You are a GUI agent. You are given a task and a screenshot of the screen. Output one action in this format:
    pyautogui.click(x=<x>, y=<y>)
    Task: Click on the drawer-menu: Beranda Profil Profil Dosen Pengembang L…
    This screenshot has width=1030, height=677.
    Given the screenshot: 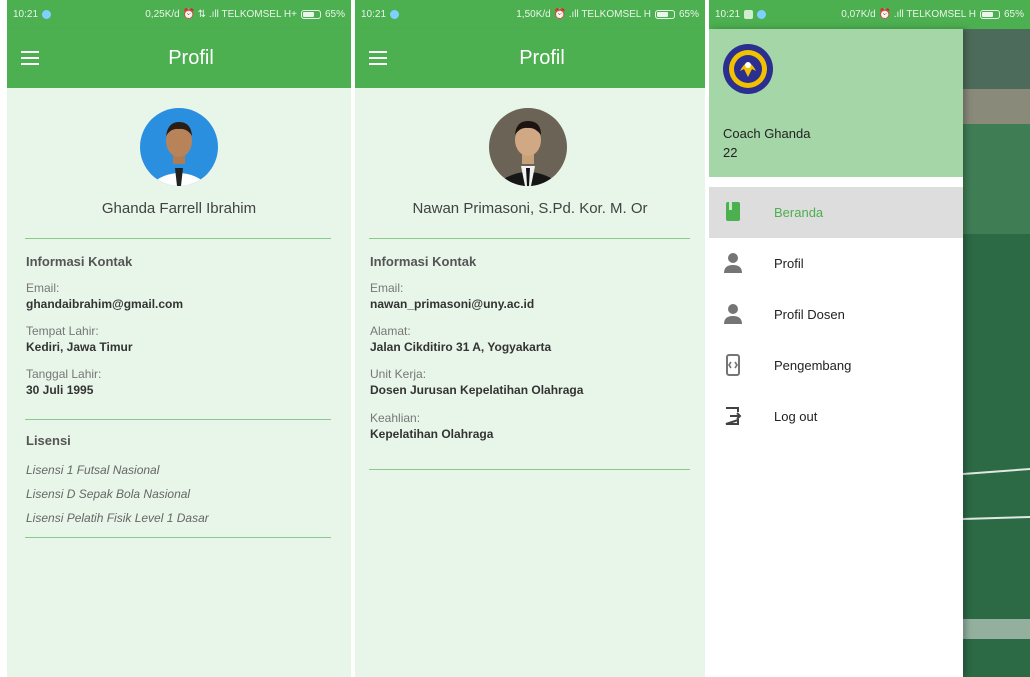 What is the action you would take?
    pyautogui.click(x=836, y=314)
    